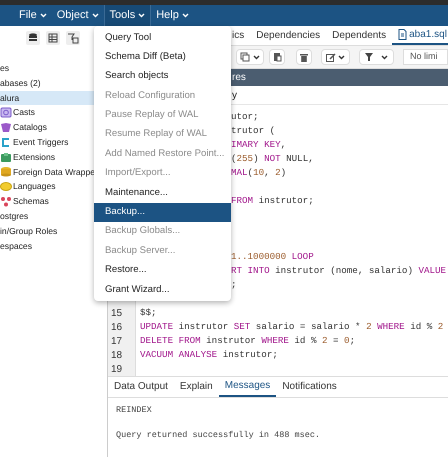 The width and height of the screenshot is (448, 457). Describe the element at coordinates (54, 172) in the screenshot. I see `tree-label: Foreign Data Wrappe` at that location.